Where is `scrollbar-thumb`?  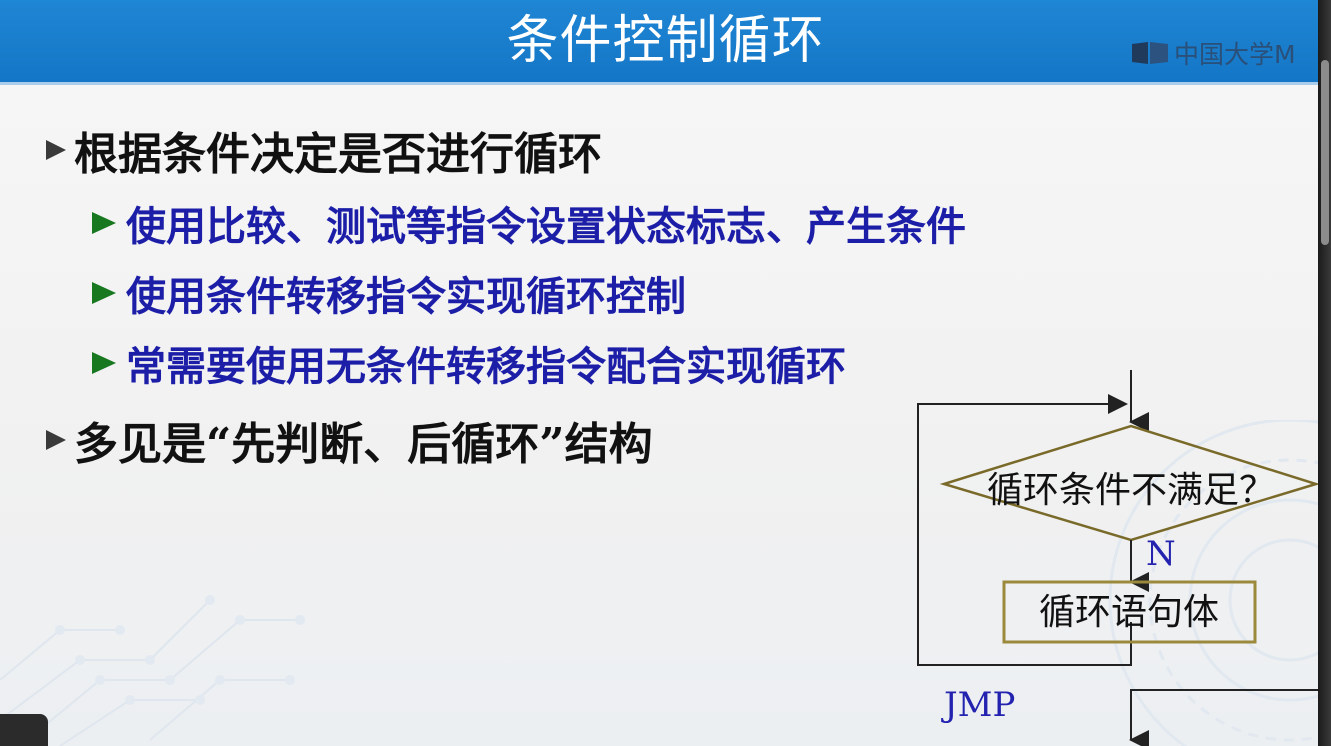
scrollbar-thumb is located at coordinates (1325, 152).